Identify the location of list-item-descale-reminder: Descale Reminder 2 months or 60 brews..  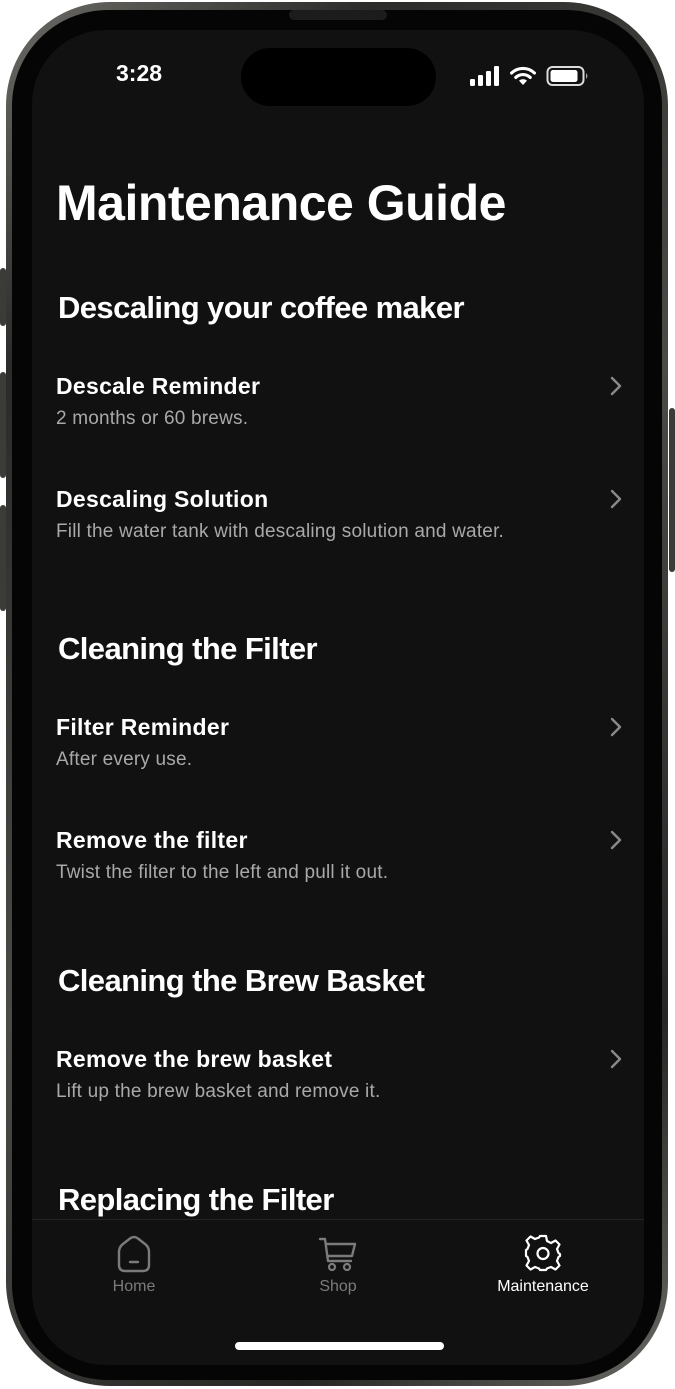
(341, 413).